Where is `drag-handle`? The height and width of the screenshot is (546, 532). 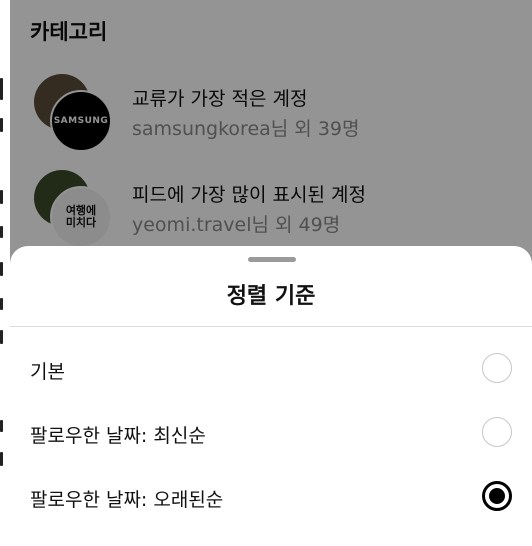 drag-handle is located at coordinates (272, 259).